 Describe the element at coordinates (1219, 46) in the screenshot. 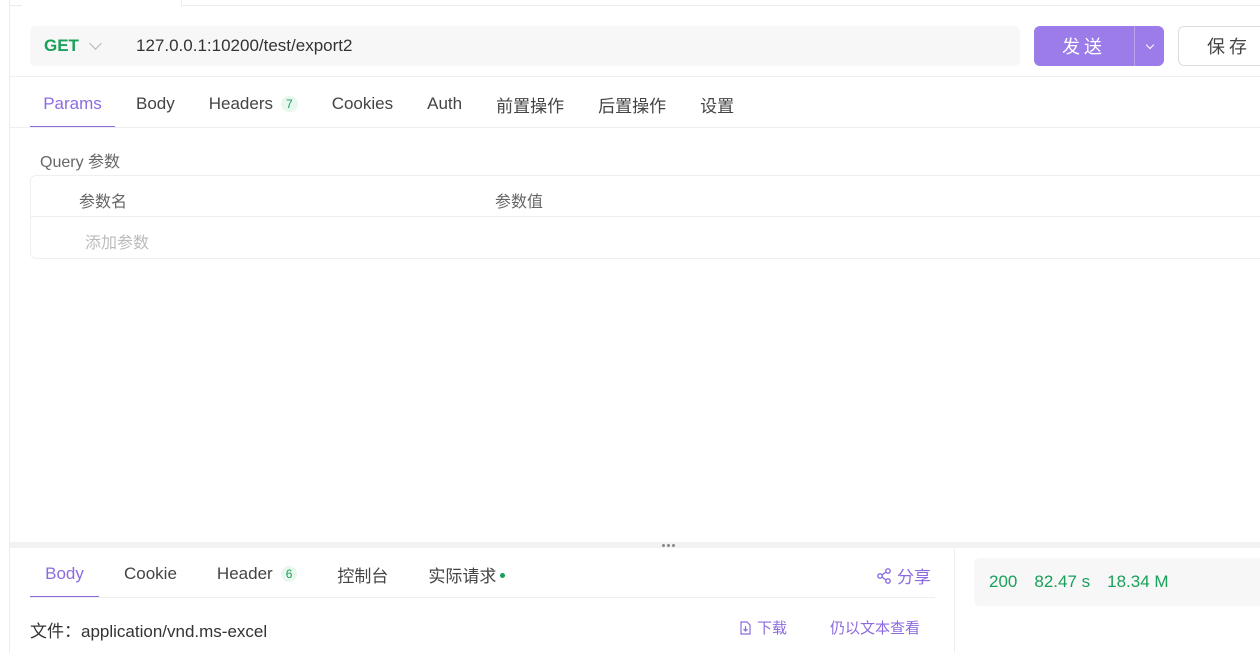

I see `save-button: 保存` at that location.